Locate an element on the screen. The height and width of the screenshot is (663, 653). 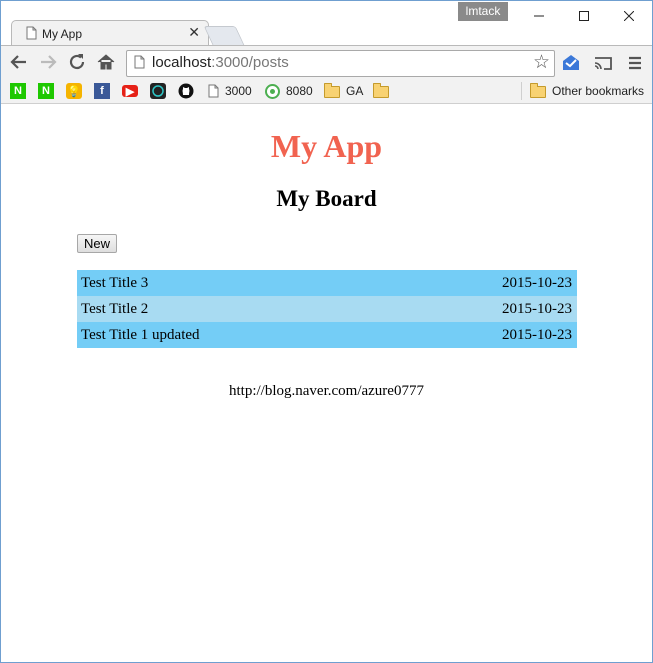
bookmark-naver-1: N is located at coordinates (18, 91).